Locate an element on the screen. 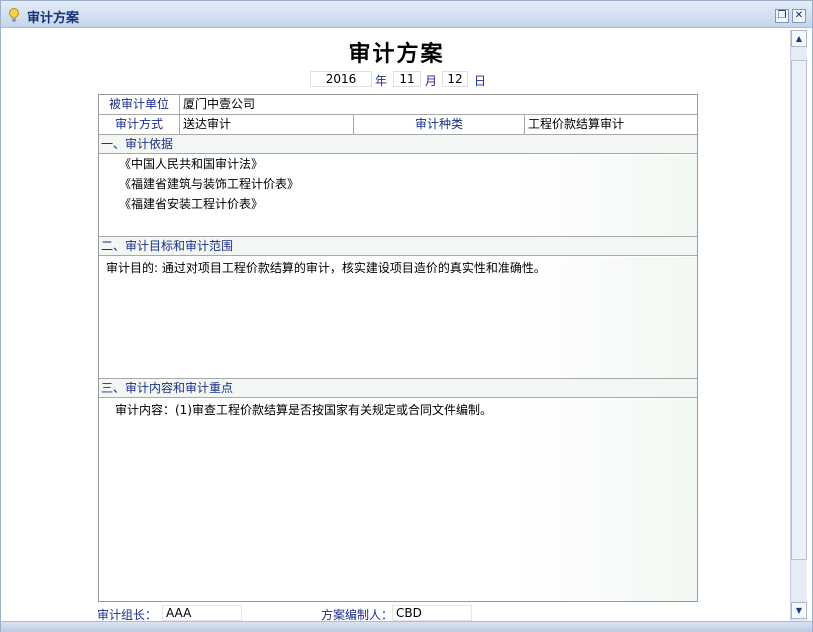 The height and width of the screenshot is (632, 813). window-title: 审计方案 is located at coordinates (53, 18).